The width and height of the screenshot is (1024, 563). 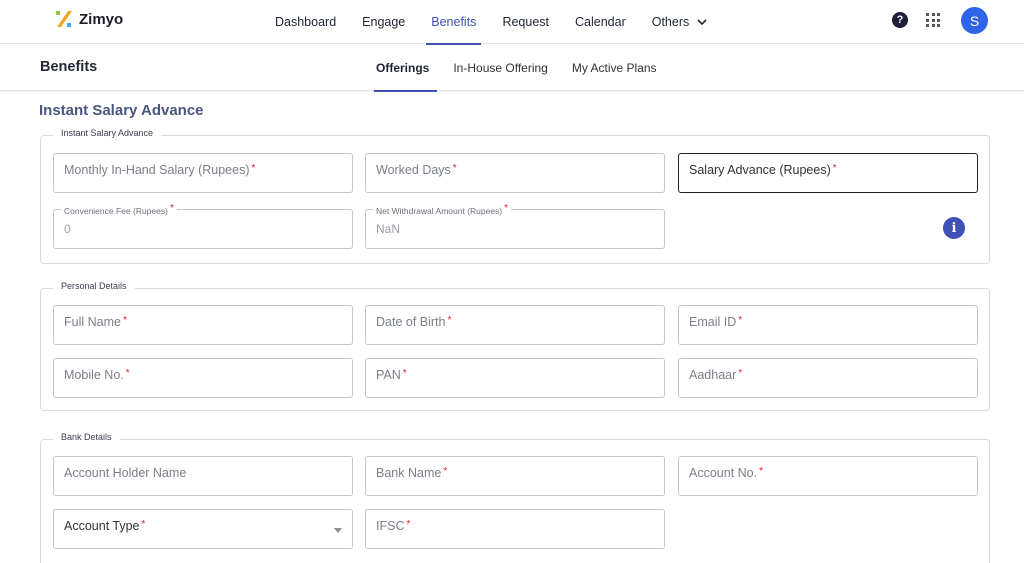 I want to click on nav-benefits: Benefits, so click(x=453, y=22).